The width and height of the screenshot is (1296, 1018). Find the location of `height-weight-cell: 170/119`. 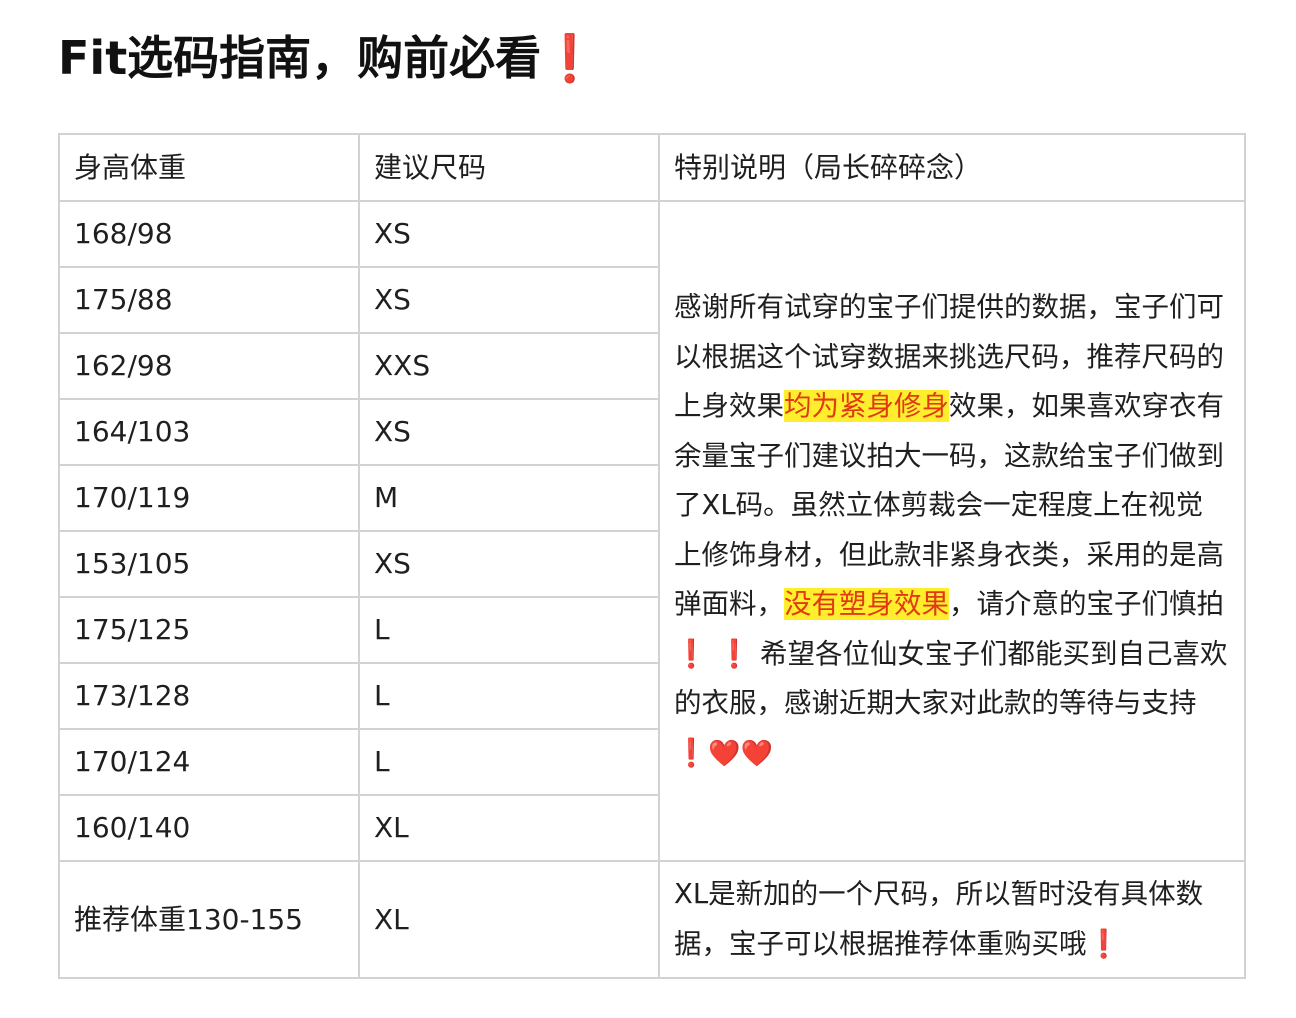

height-weight-cell: 170/119 is located at coordinates (209, 498).